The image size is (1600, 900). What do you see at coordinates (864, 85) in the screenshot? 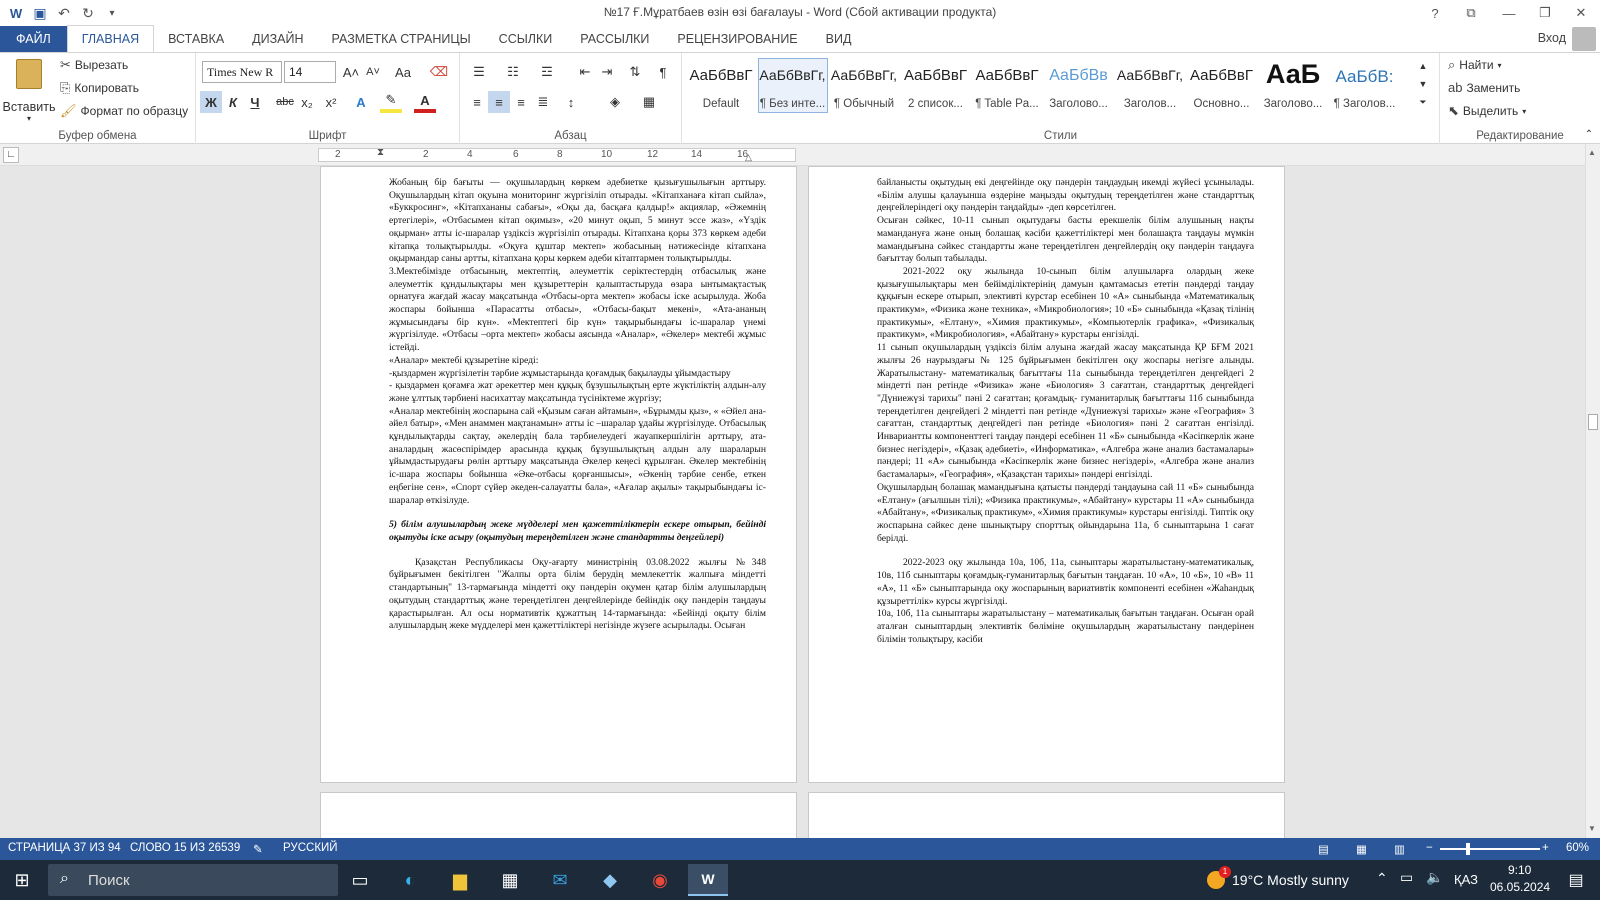
I see `style-2: АаБбВвГг, ¶ Обычный` at bounding box center [864, 85].